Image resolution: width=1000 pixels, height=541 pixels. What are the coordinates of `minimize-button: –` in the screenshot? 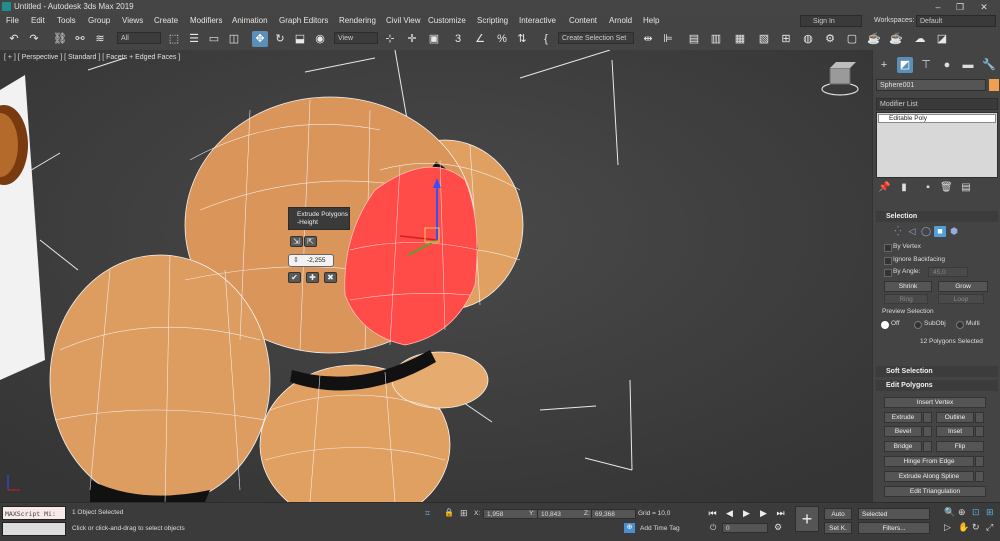 It's located at (938, 7).